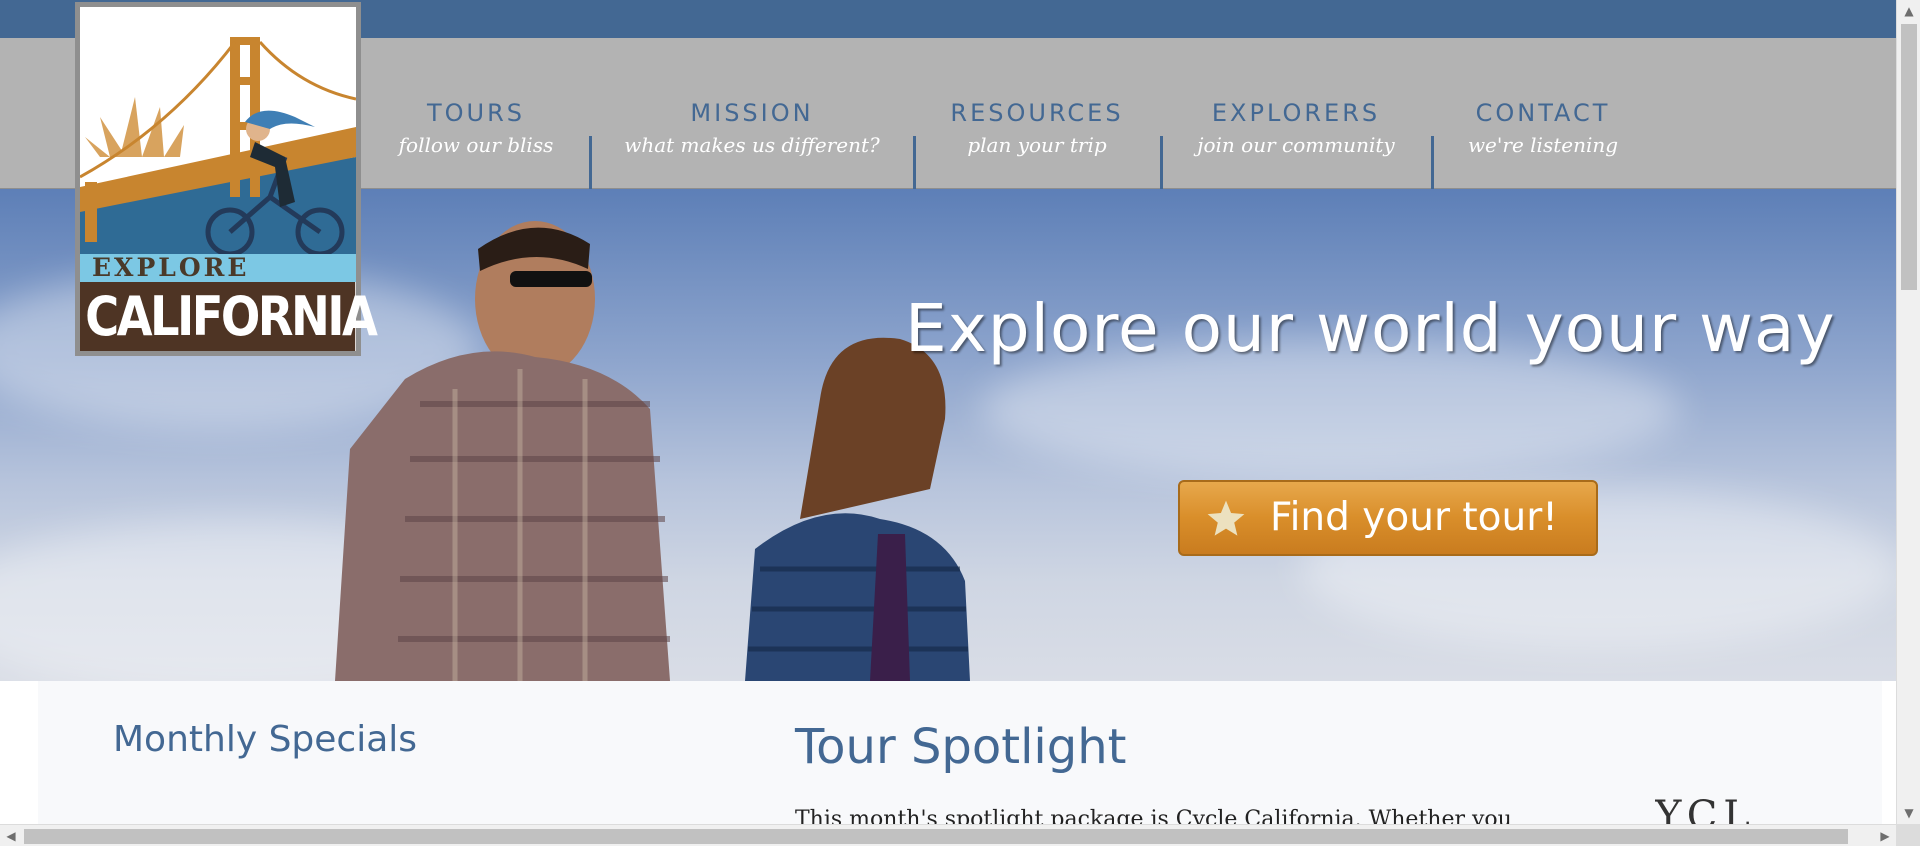 This screenshot has height=847, width=1920. Describe the element at coordinates (229, 316) in the screenshot. I see `logo-text-california: CALIFORNIA` at that location.